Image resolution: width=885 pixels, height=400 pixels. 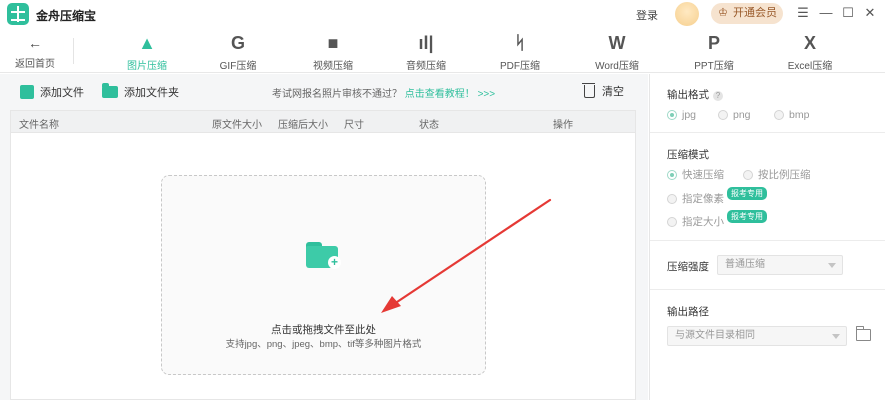 I want to click on drop-zone-formats: 支持jpg、png、jpeg、bmp、tif等多种图片格式, so click(x=323, y=344).